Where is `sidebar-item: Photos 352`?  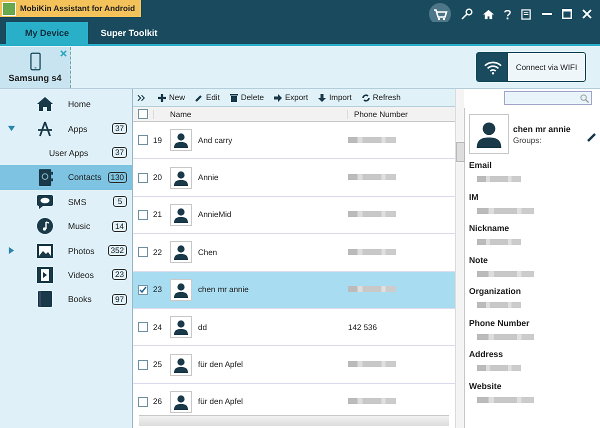 sidebar-item: Photos 352 is located at coordinates (66, 250).